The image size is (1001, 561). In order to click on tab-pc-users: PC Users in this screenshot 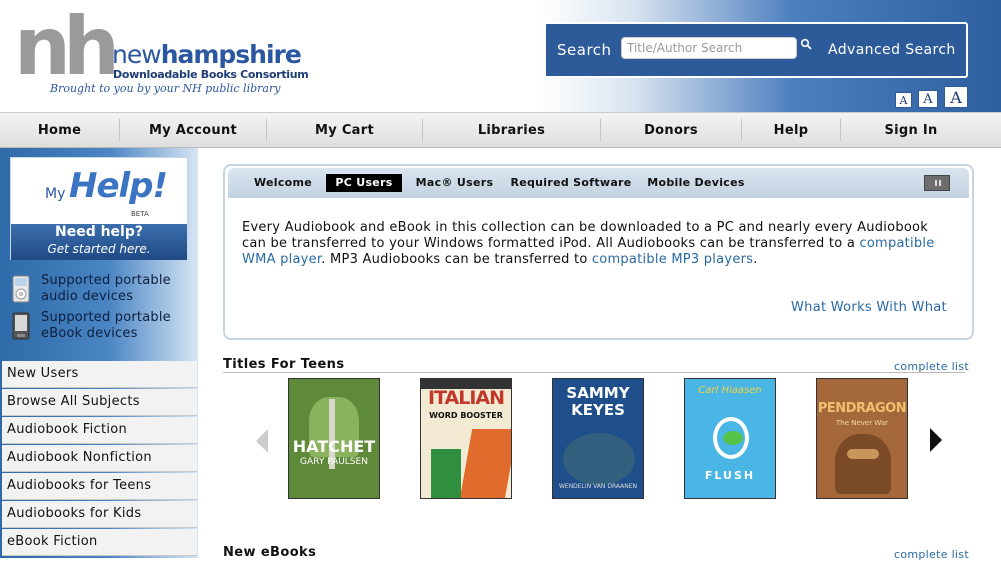, I will do `click(364, 183)`.